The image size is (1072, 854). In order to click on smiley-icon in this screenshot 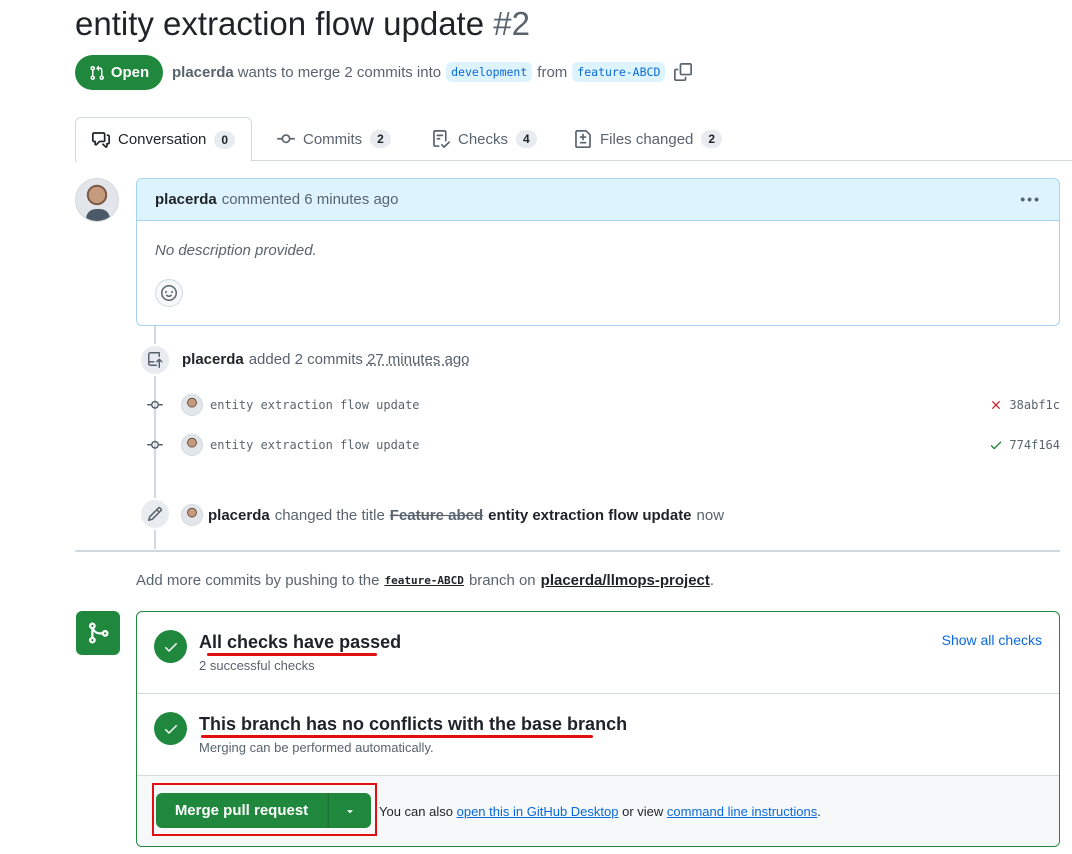, I will do `click(169, 293)`.